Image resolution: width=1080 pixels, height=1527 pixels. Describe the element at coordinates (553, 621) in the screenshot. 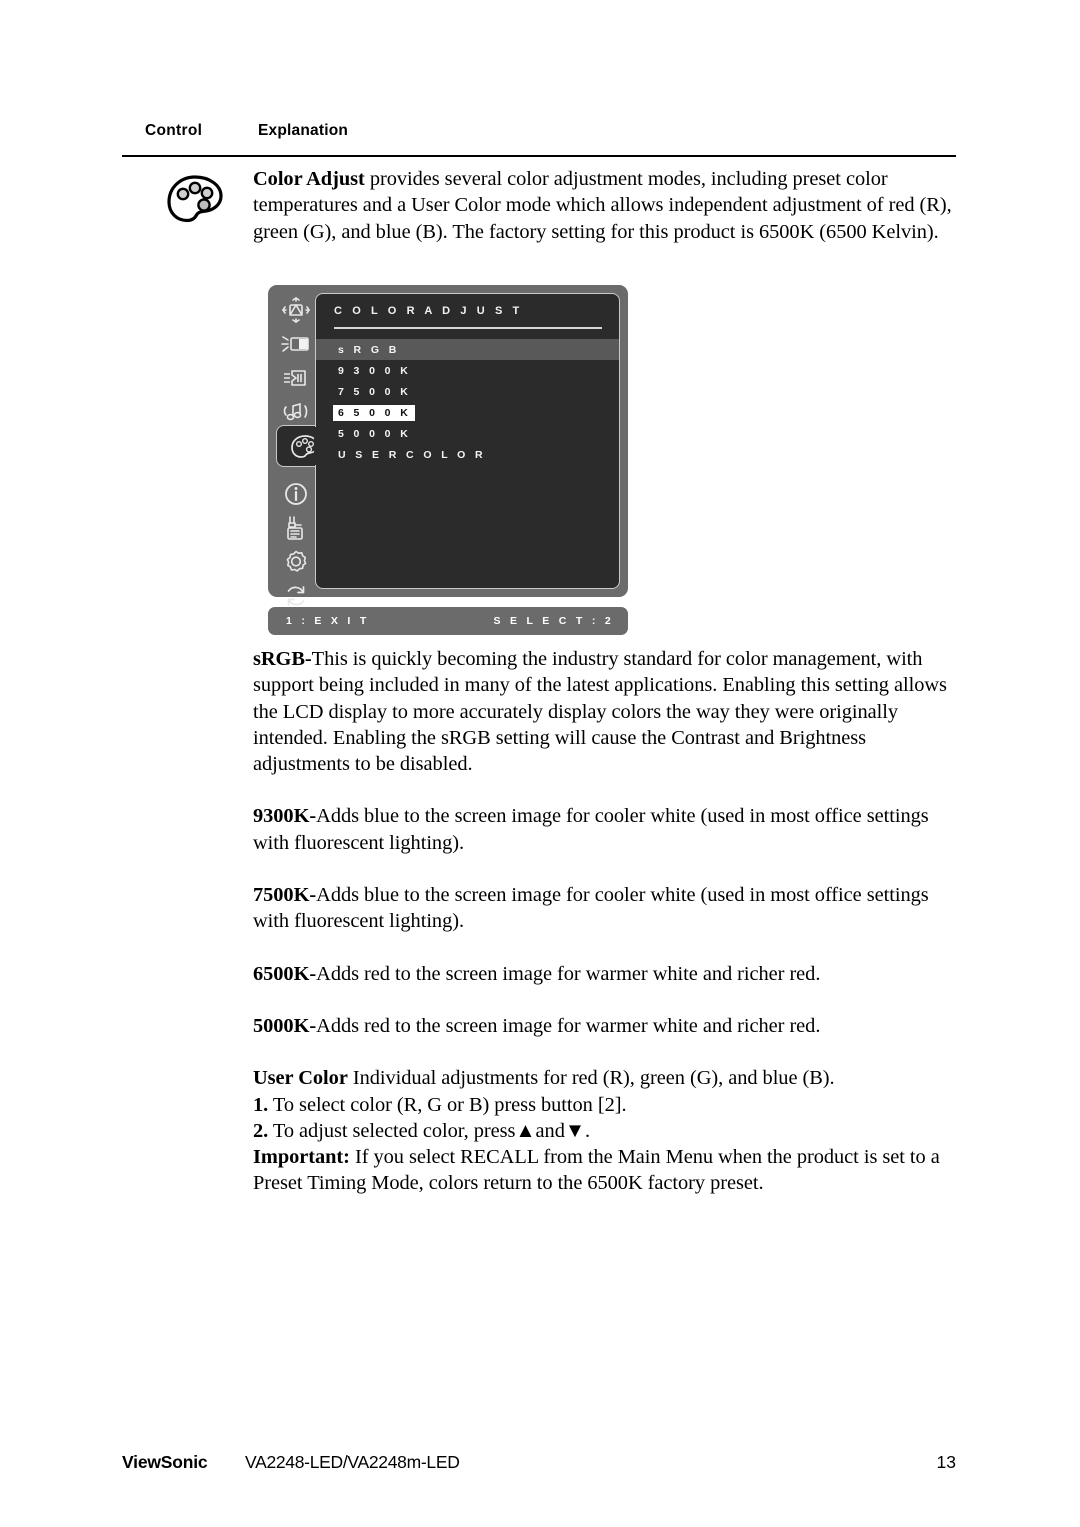

I see `osd-select-hint: S E L E C T : 2` at that location.